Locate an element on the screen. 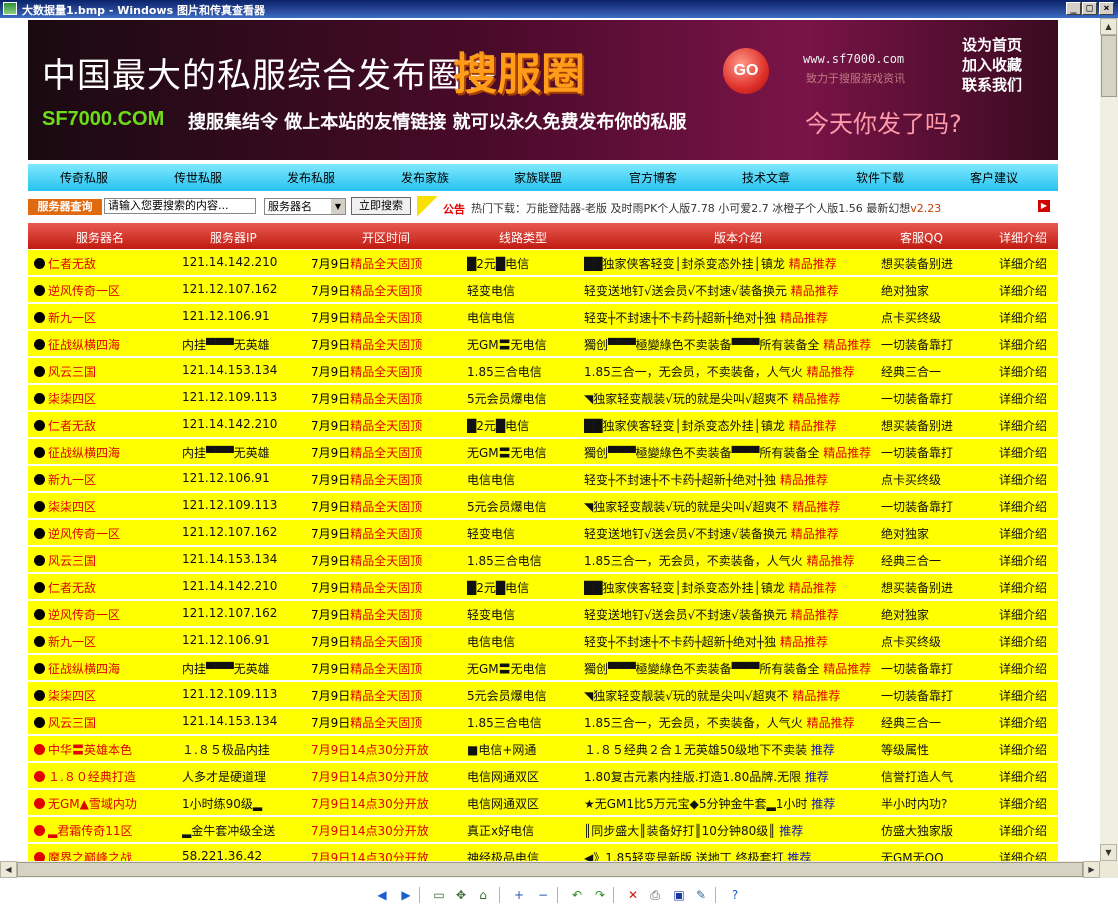 The width and height of the screenshot is (1118, 916). go-button: GO is located at coordinates (746, 71).